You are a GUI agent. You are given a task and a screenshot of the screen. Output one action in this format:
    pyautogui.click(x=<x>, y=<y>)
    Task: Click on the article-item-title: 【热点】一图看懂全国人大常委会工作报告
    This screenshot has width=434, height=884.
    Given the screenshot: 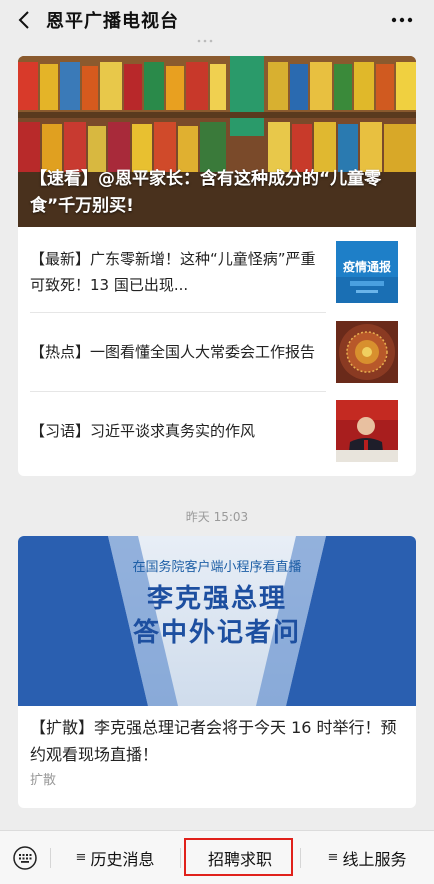 What is the action you would take?
    pyautogui.click(x=173, y=352)
    